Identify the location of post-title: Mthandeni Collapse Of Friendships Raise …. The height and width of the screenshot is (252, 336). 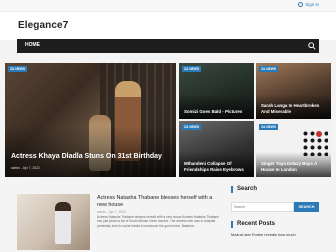
(217, 166).